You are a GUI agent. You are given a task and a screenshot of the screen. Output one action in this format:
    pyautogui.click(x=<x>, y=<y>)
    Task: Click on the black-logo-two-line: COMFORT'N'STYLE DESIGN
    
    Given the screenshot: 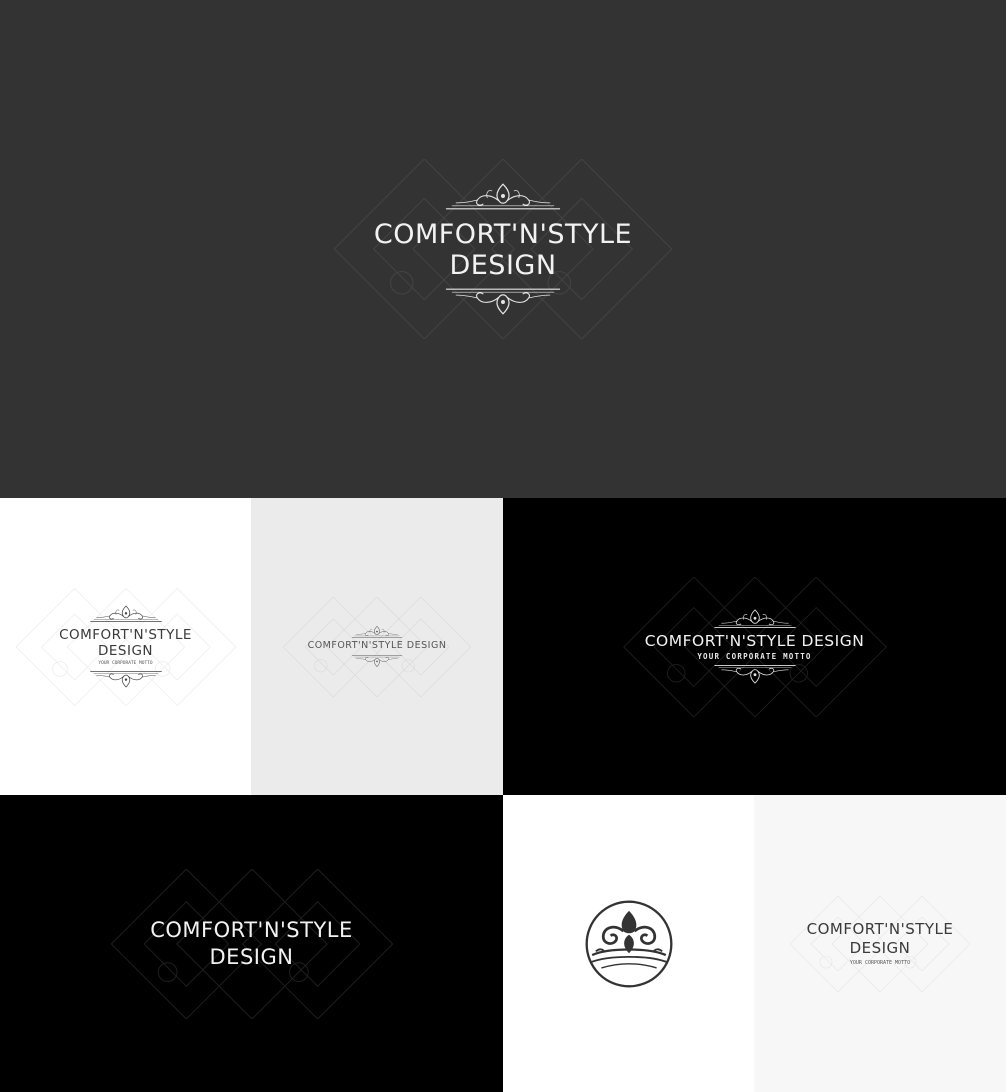 What is the action you would take?
    pyautogui.click(x=251, y=943)
    